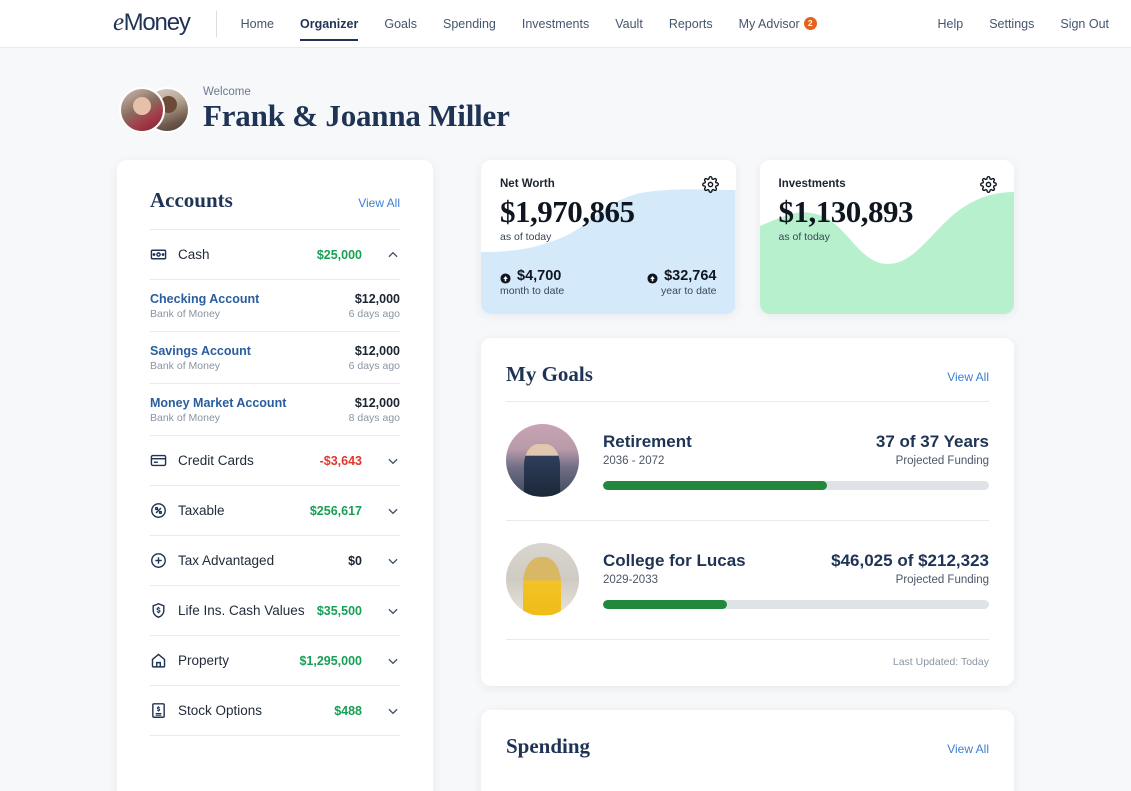  Describe the element at coordinates (200, 351) in the screenshot. I see `account-item-name: Savings Account` at that location.